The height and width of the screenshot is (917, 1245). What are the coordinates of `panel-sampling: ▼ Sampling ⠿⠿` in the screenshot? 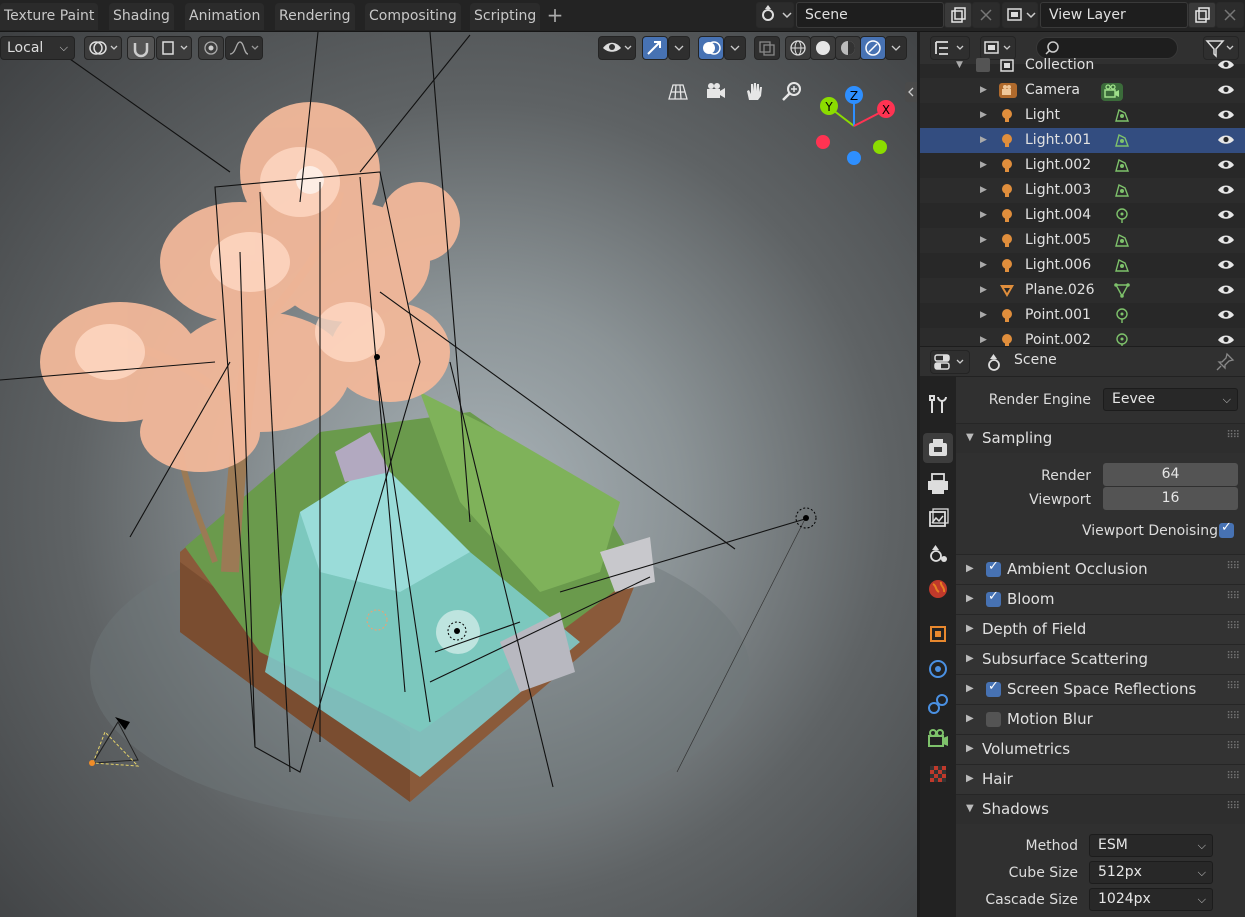 It's located at (1100, 438).